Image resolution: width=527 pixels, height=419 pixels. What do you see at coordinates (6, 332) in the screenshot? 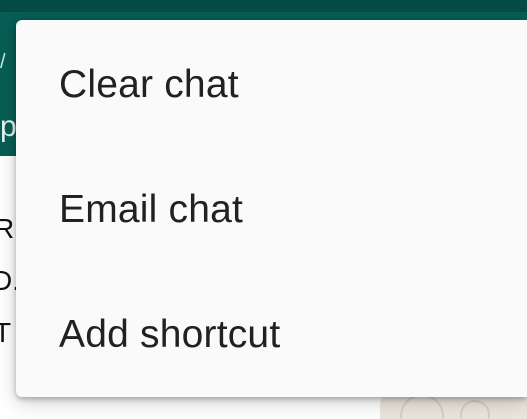
I see `background-text-fragment: T` at bounding box center [6, 332].